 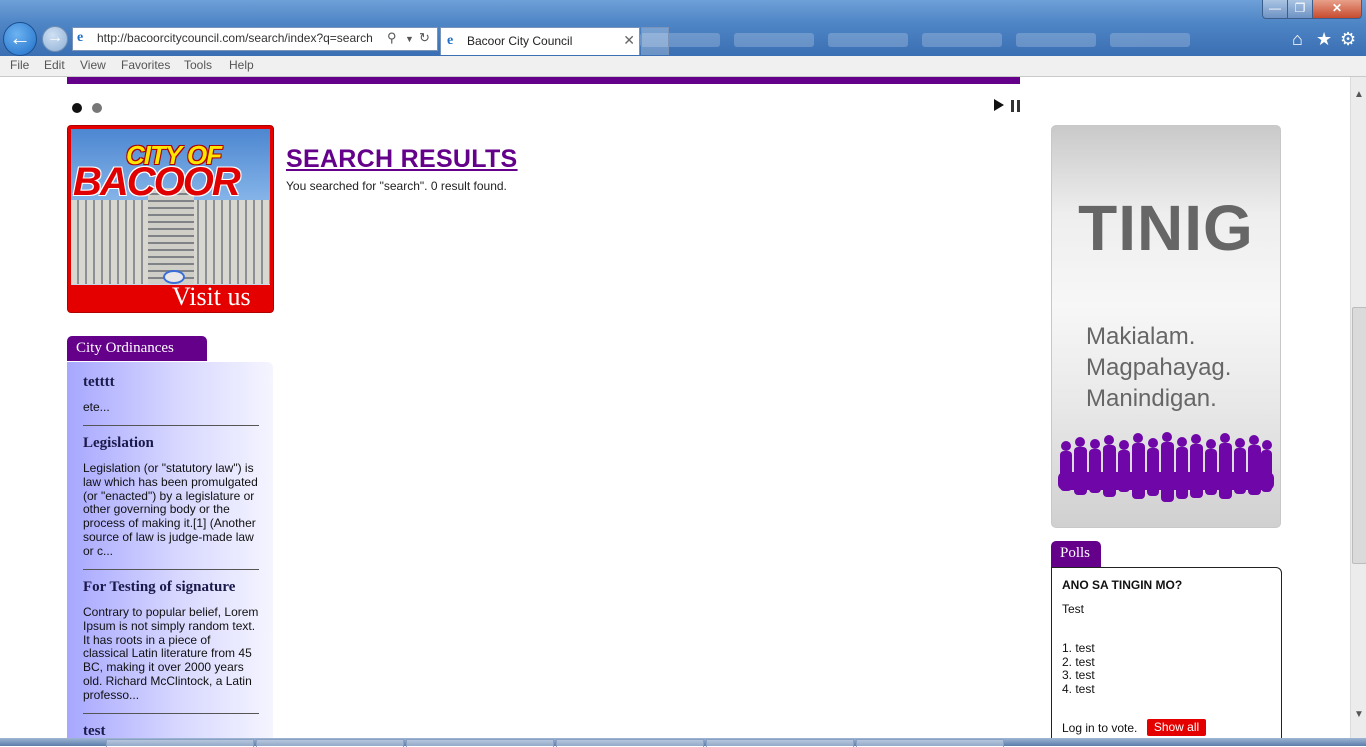 What do you see at coordinates (1078, 648) in the screenshot?
I see `poll-option: 1. test` at bounding box center [1078, 648].